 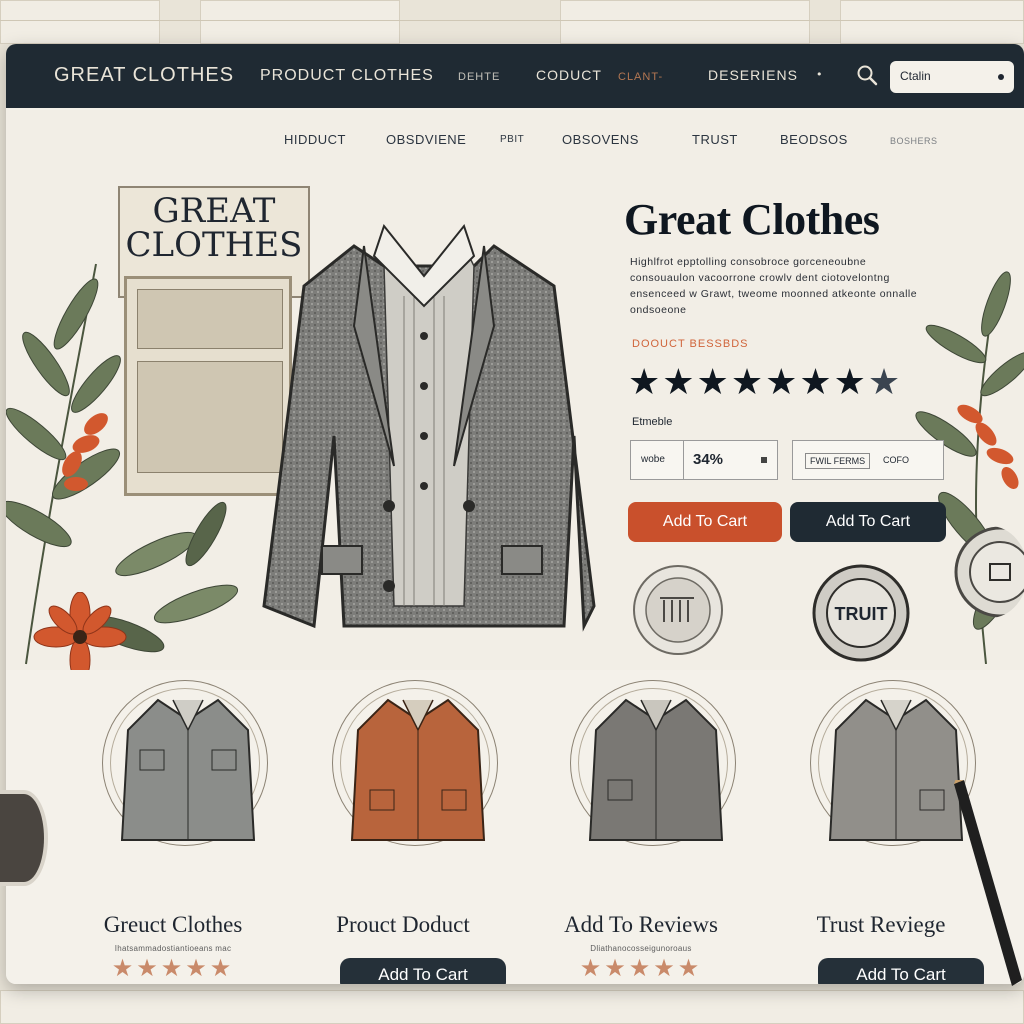 I want to click on search-icon, so click(x=867, y=75).